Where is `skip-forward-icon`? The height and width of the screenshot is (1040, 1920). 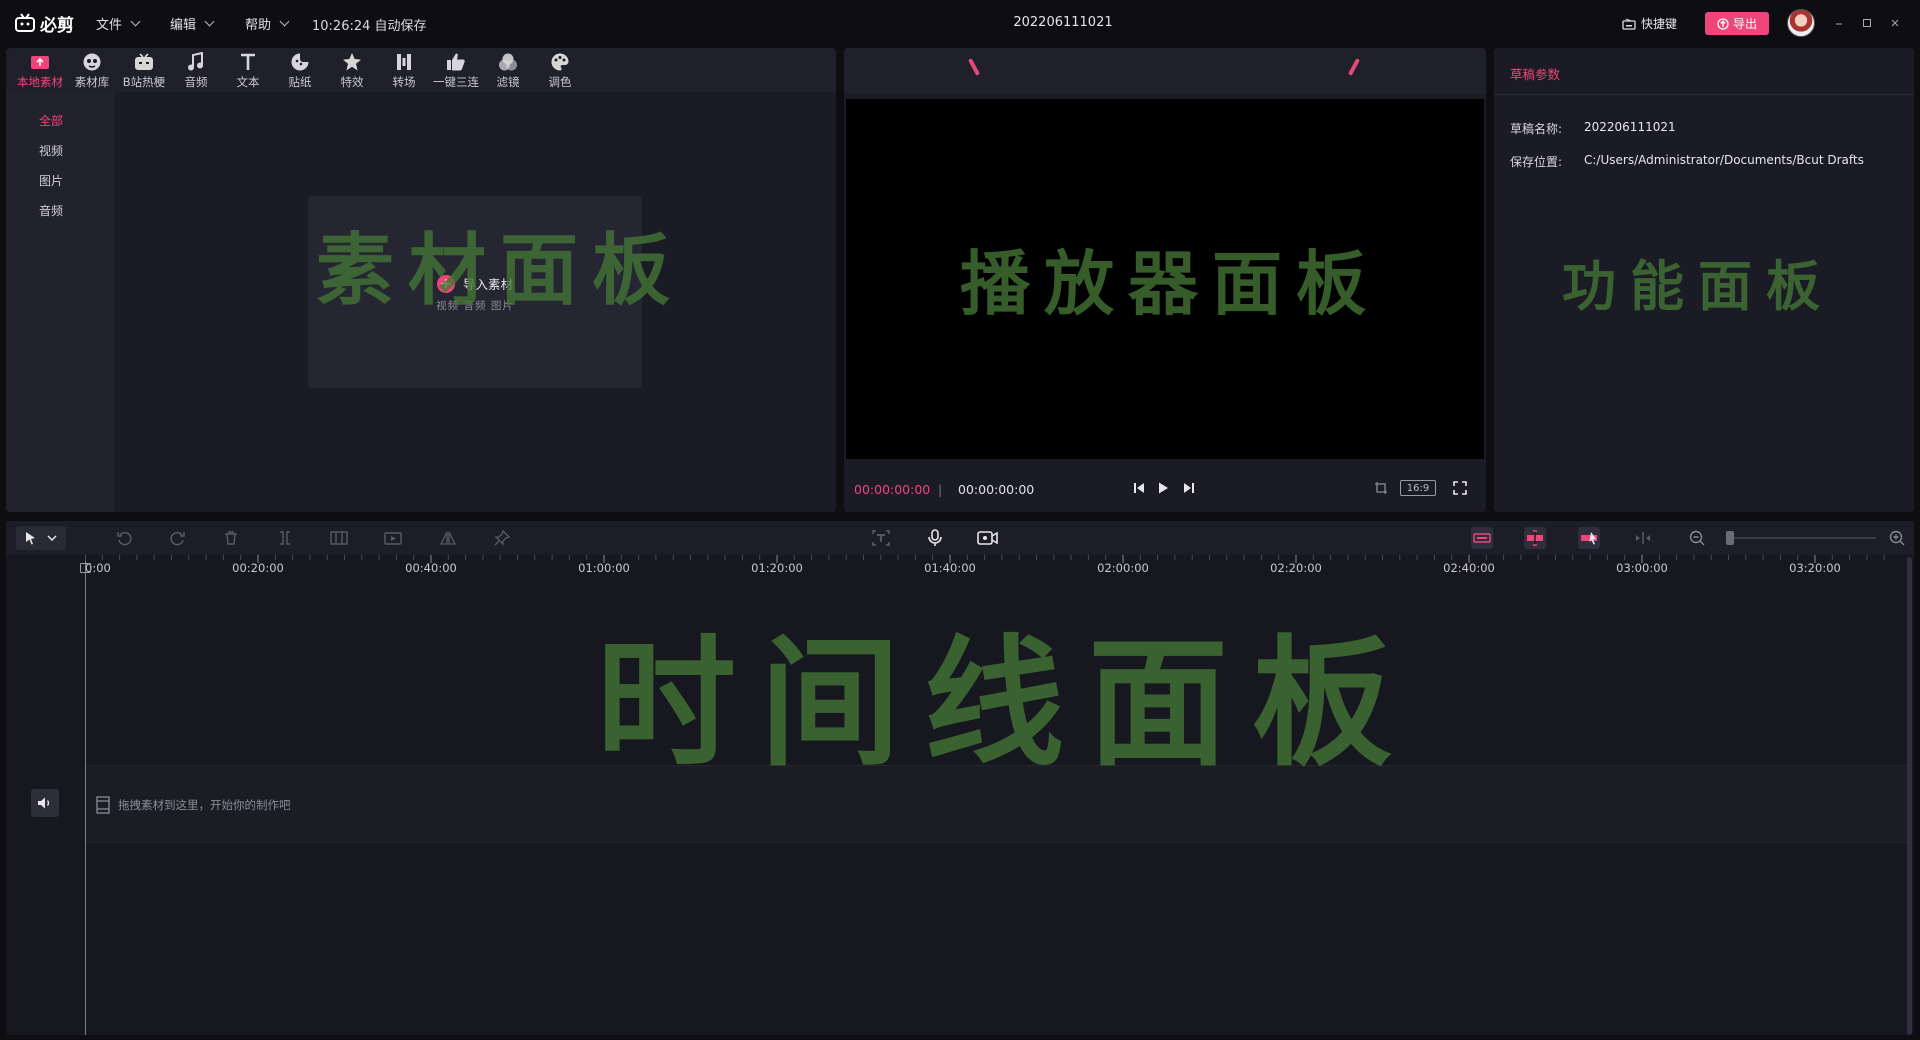 skip-forward-icon is located at coordinates (1189, 488).